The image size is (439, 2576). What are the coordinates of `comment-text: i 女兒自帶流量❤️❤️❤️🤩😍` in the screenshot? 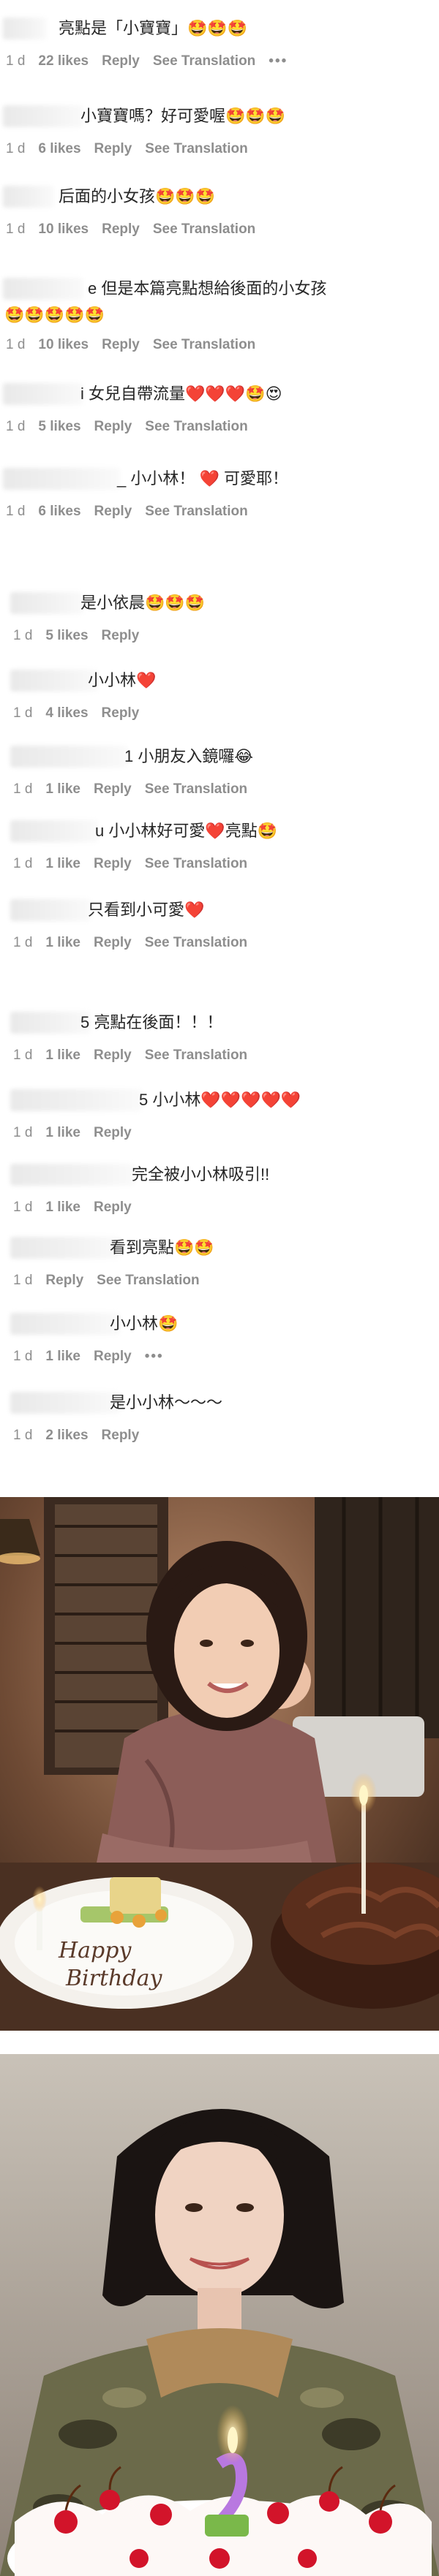 It's located at (181, 393).